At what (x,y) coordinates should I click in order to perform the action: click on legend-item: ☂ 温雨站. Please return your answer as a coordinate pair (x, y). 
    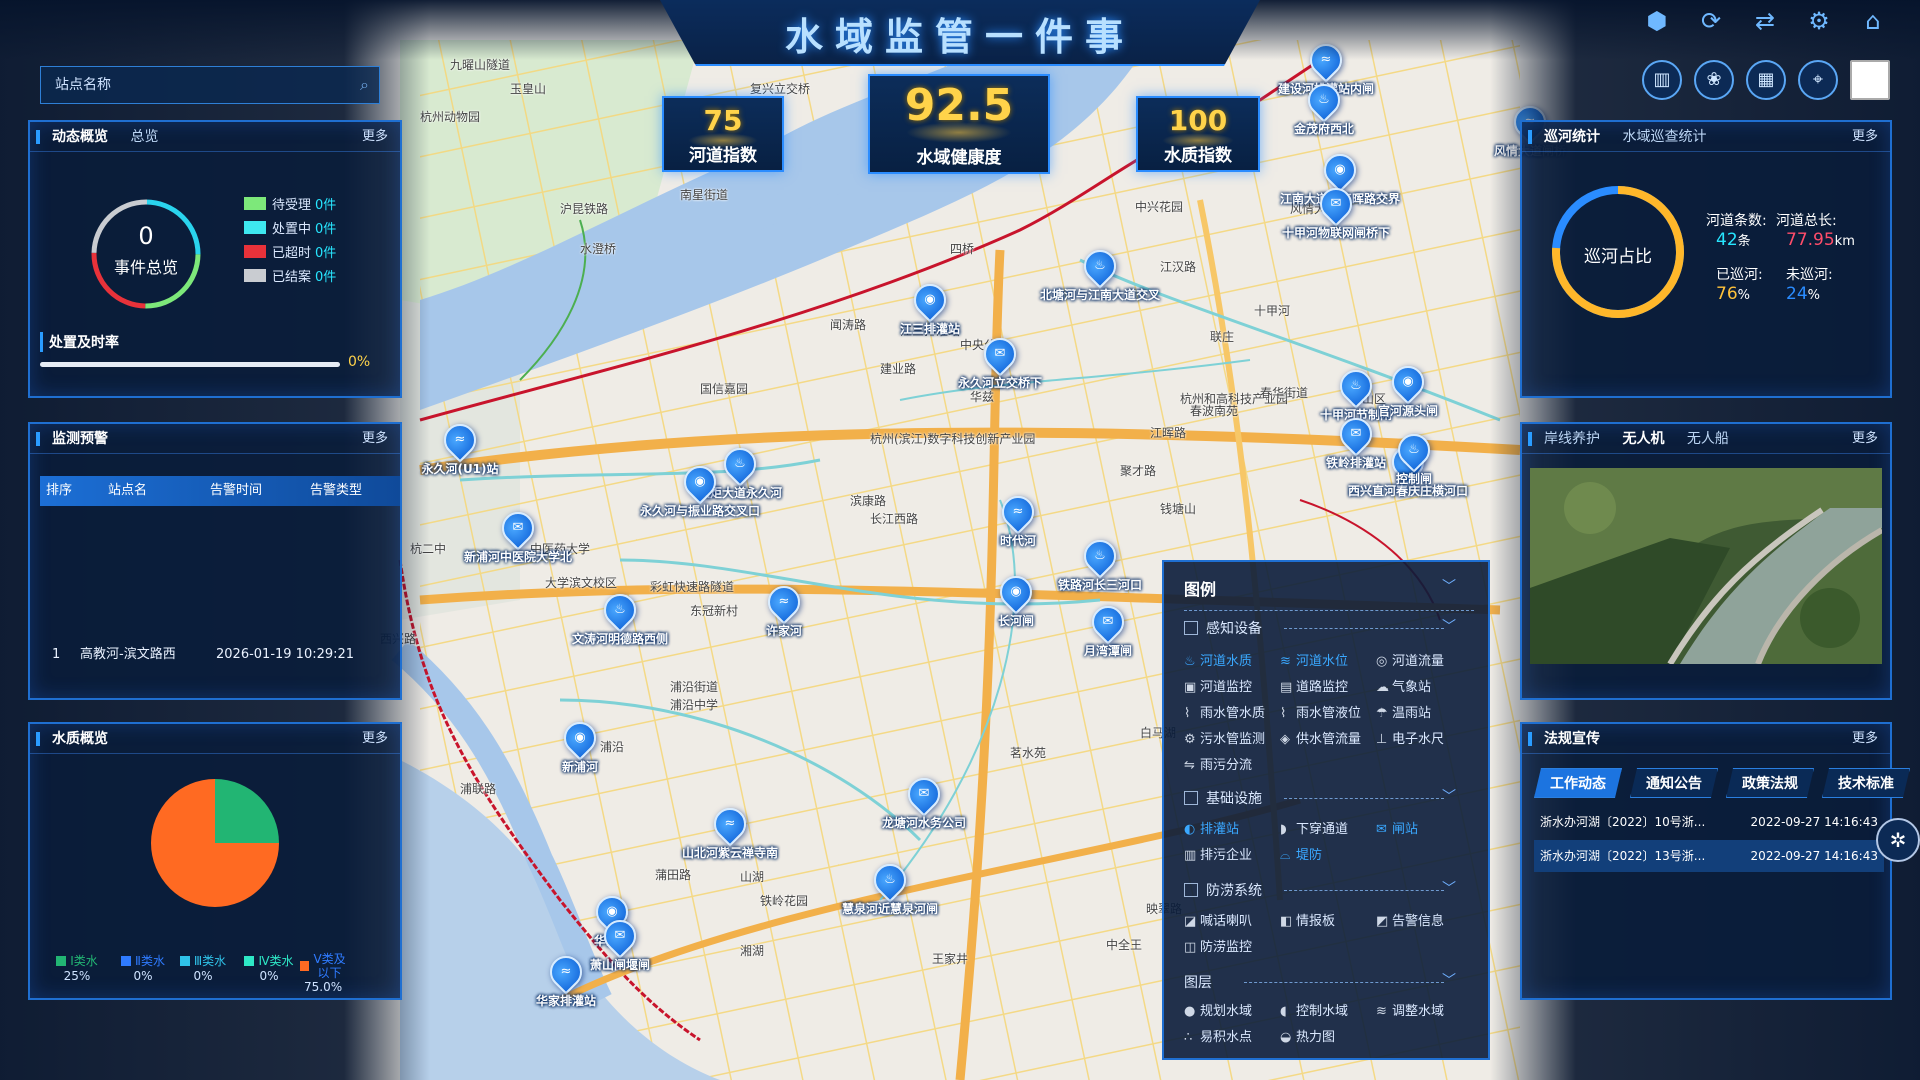
    Looking at the image, I should click on (1403, 711).